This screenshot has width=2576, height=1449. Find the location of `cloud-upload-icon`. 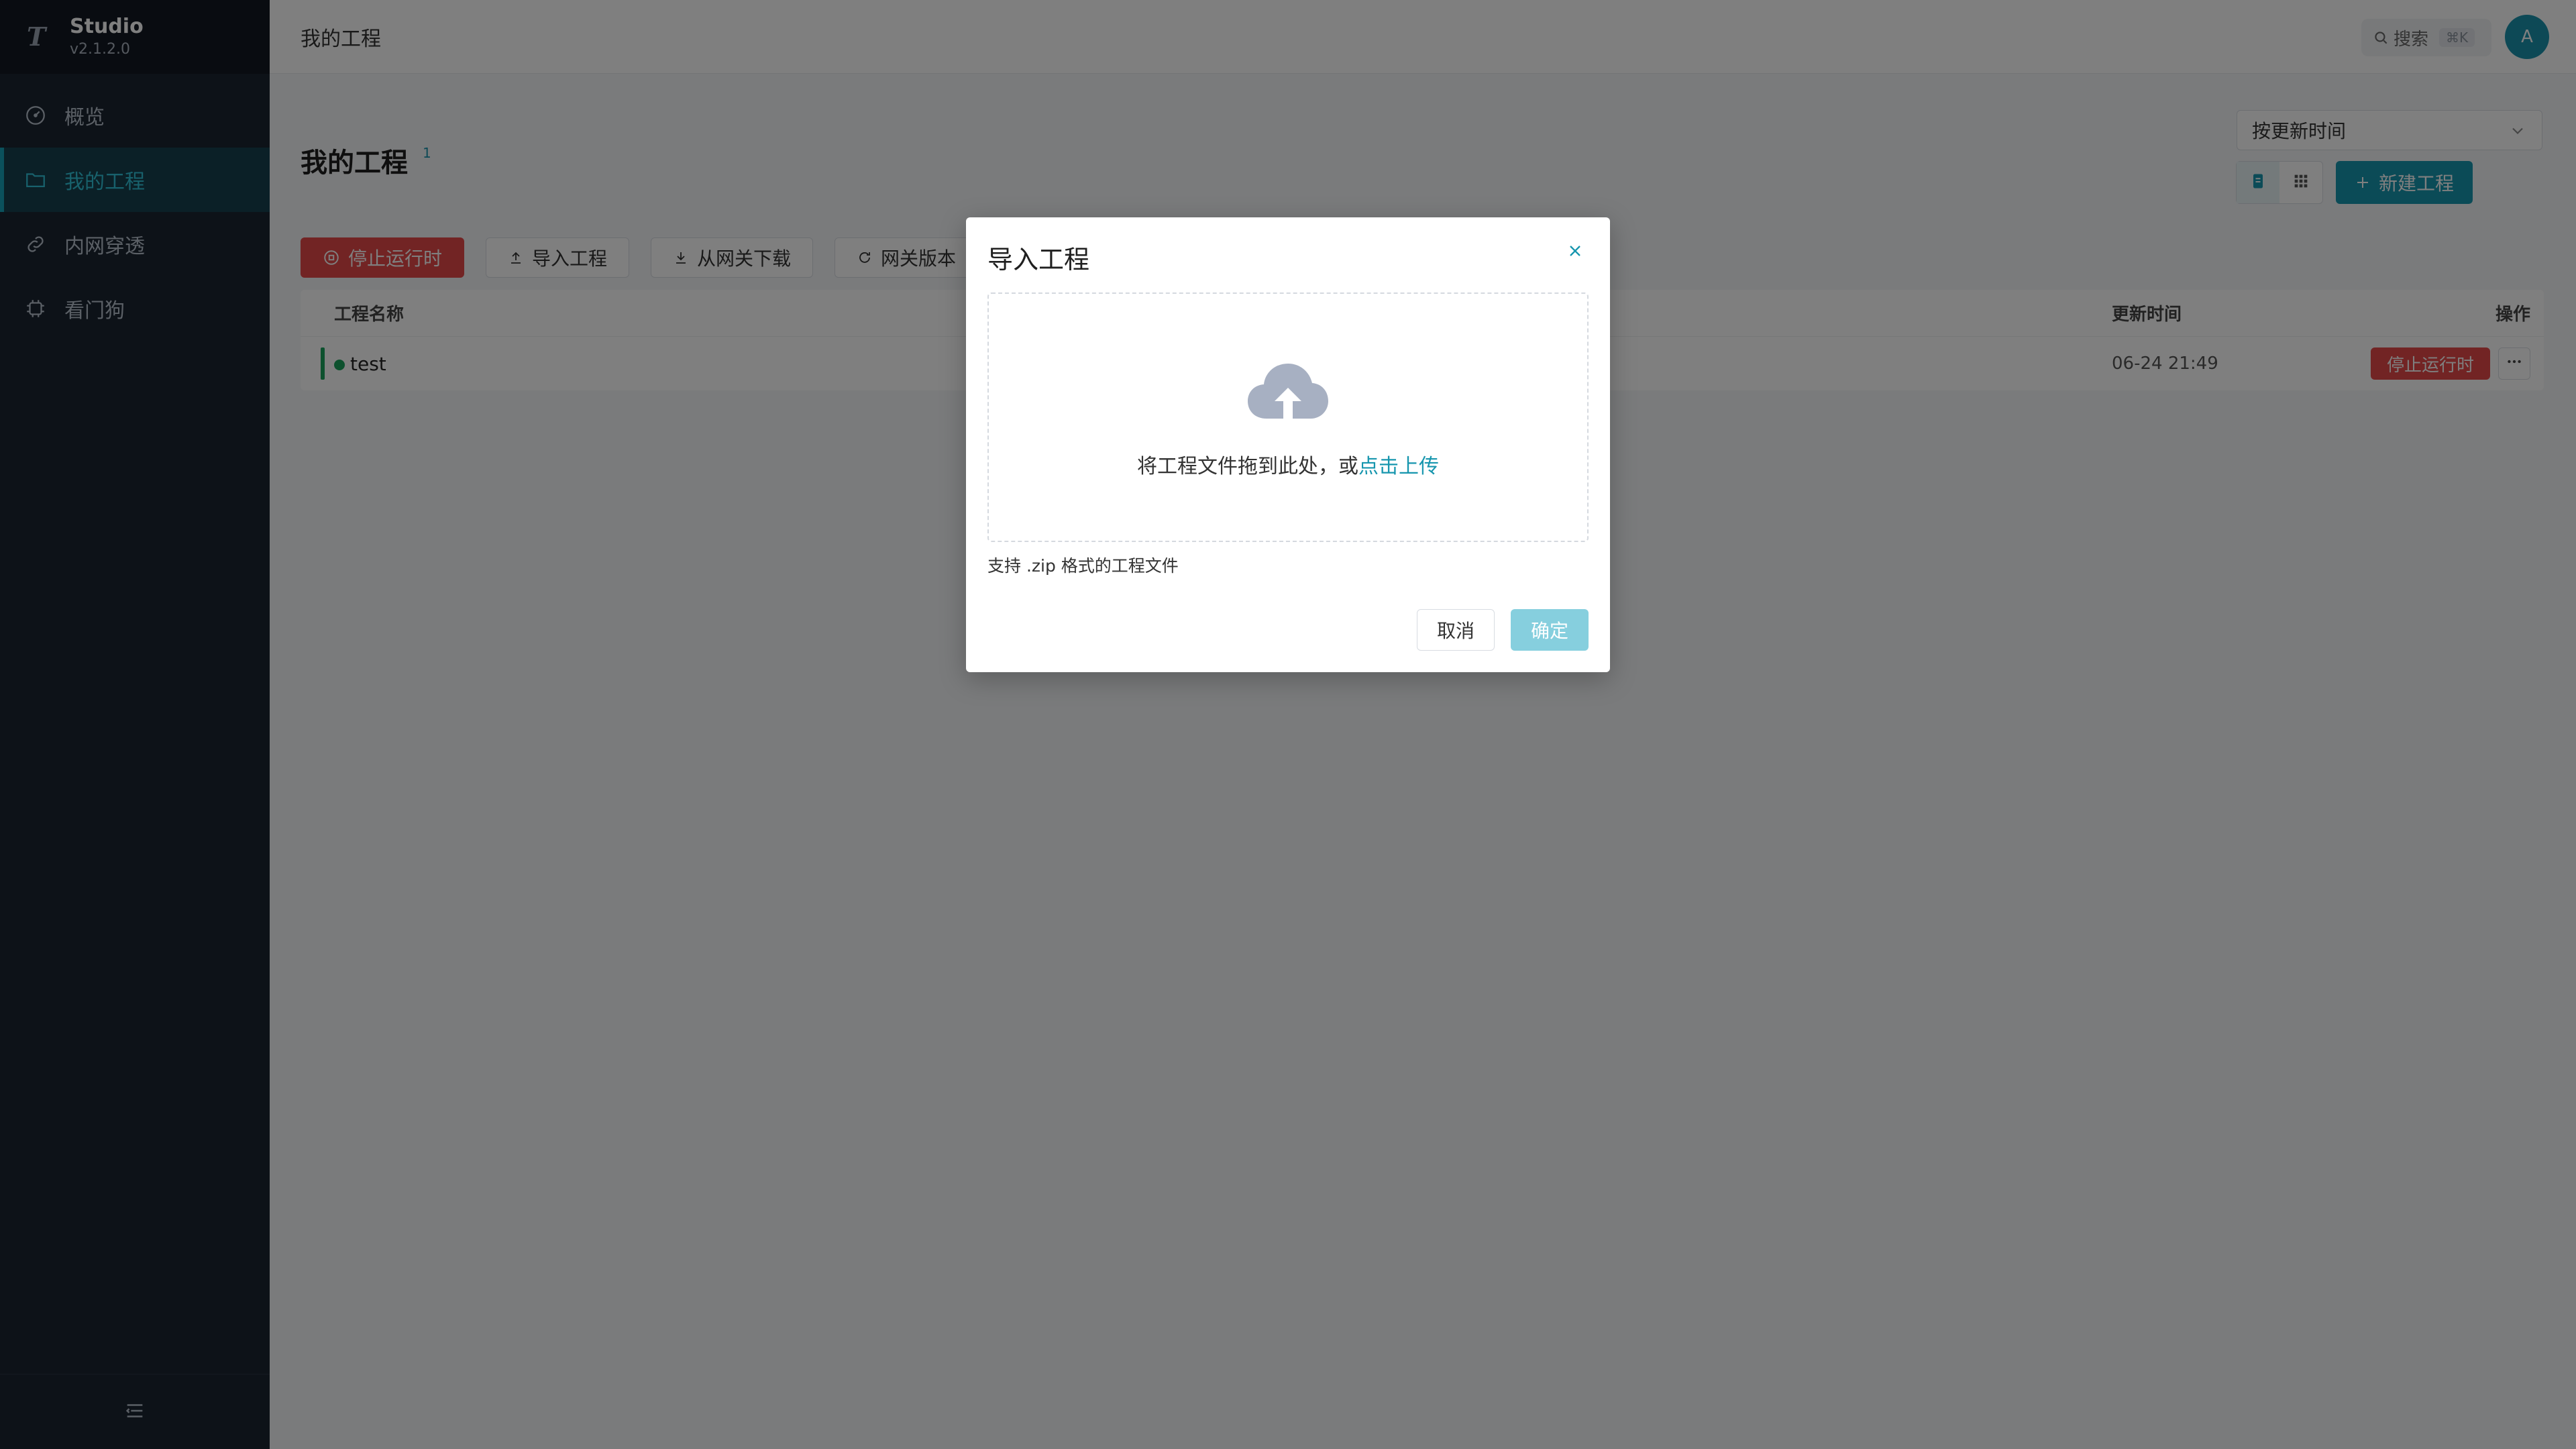

cloud-upload-icon is located at coordinates (1288, 394).